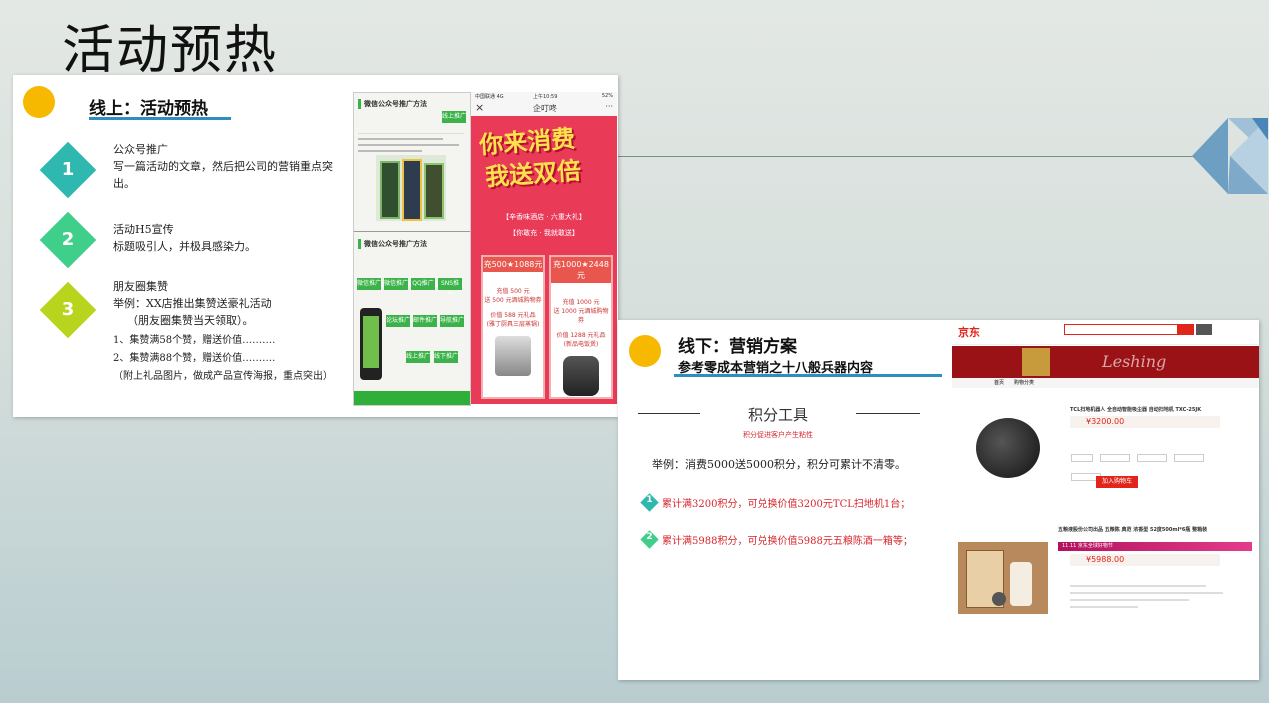 This screenshot has height=703, width=1269. I want to click on campaign-tagline: 【你敢充 · 我就敢送】, so click(544, 233).